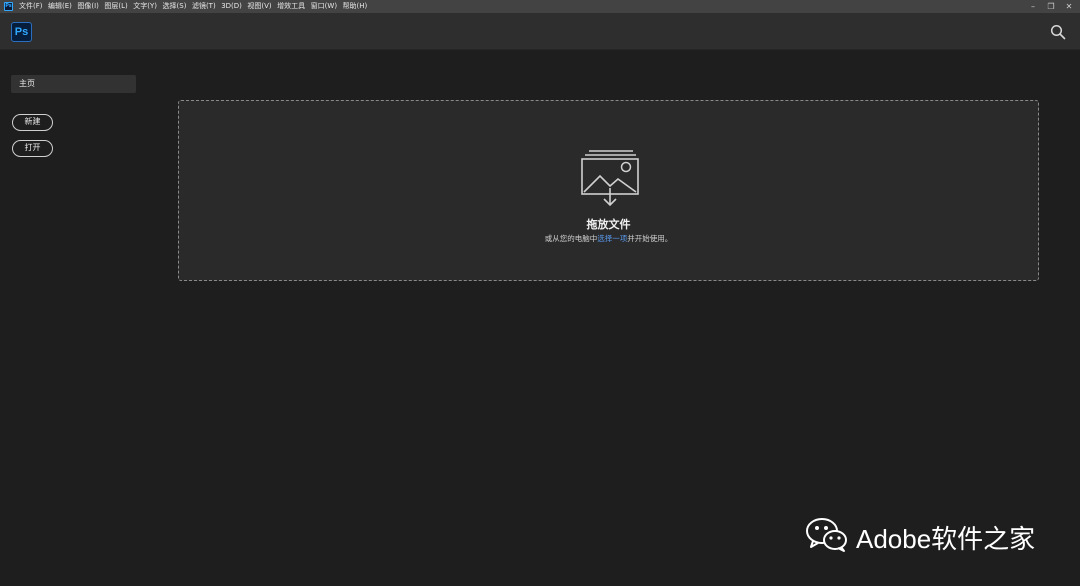 The image size is (1080, 586). What do you see at coordinates (32, 122) in the screenshot?
I see `new-button: 新建` at bounding box center [32, 122].